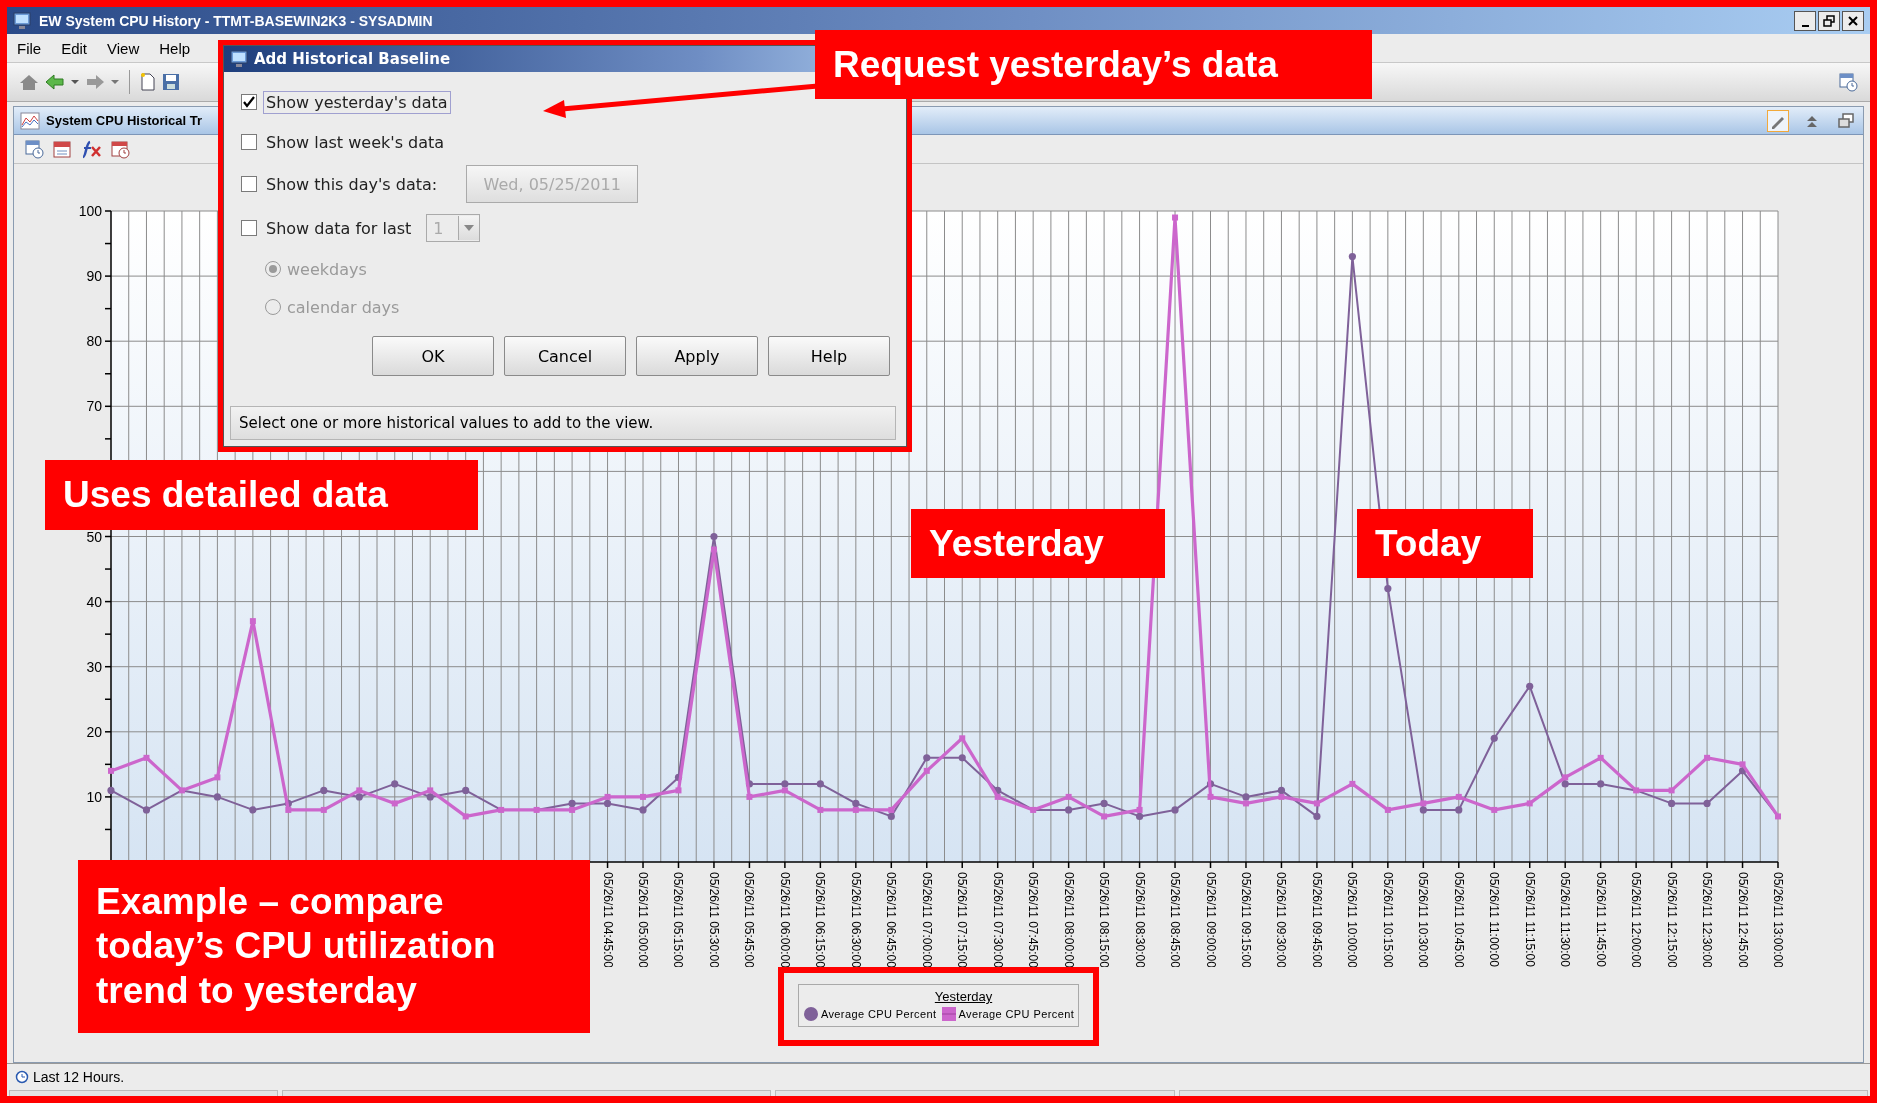 The height and width of the screenshot is (1103, 1877). What do you see at coordinates (55, 82) in the screenshot?
I see `back-arrow-icon` at bounding box center [55, 82].